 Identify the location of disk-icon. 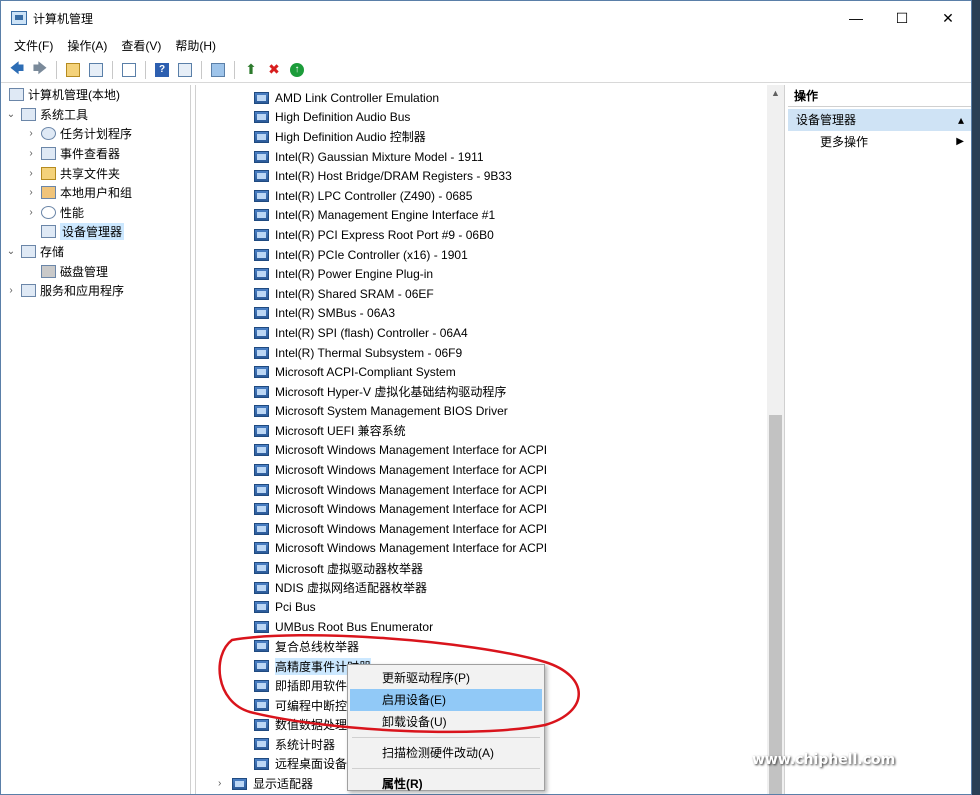
(48, 271).